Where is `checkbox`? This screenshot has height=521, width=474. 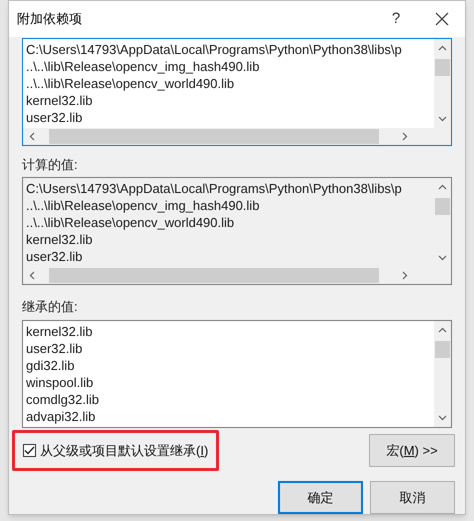
checkbox is located at coordinates (29, 450).